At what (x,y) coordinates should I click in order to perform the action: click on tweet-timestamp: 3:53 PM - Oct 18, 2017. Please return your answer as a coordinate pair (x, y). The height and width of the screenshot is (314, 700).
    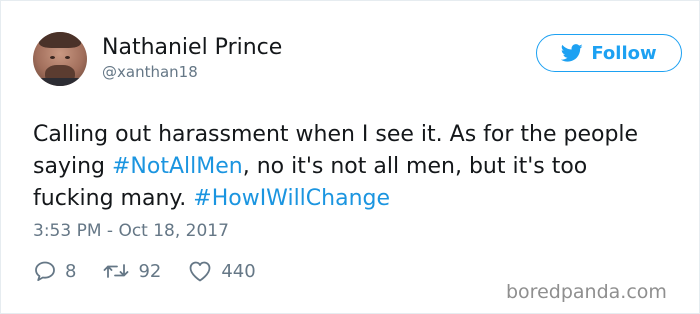
    Looking at the image, I should click on (131, 231).